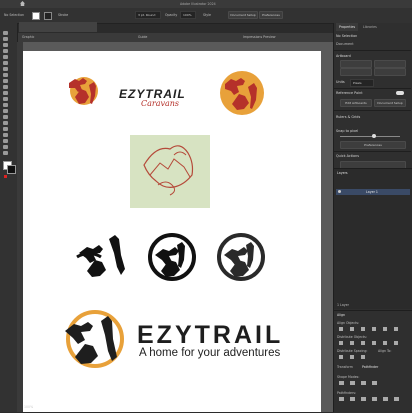  Describe the element at coordinates (5, 111) in the screenshot. I see `free-transform-tool-icon` at that location.